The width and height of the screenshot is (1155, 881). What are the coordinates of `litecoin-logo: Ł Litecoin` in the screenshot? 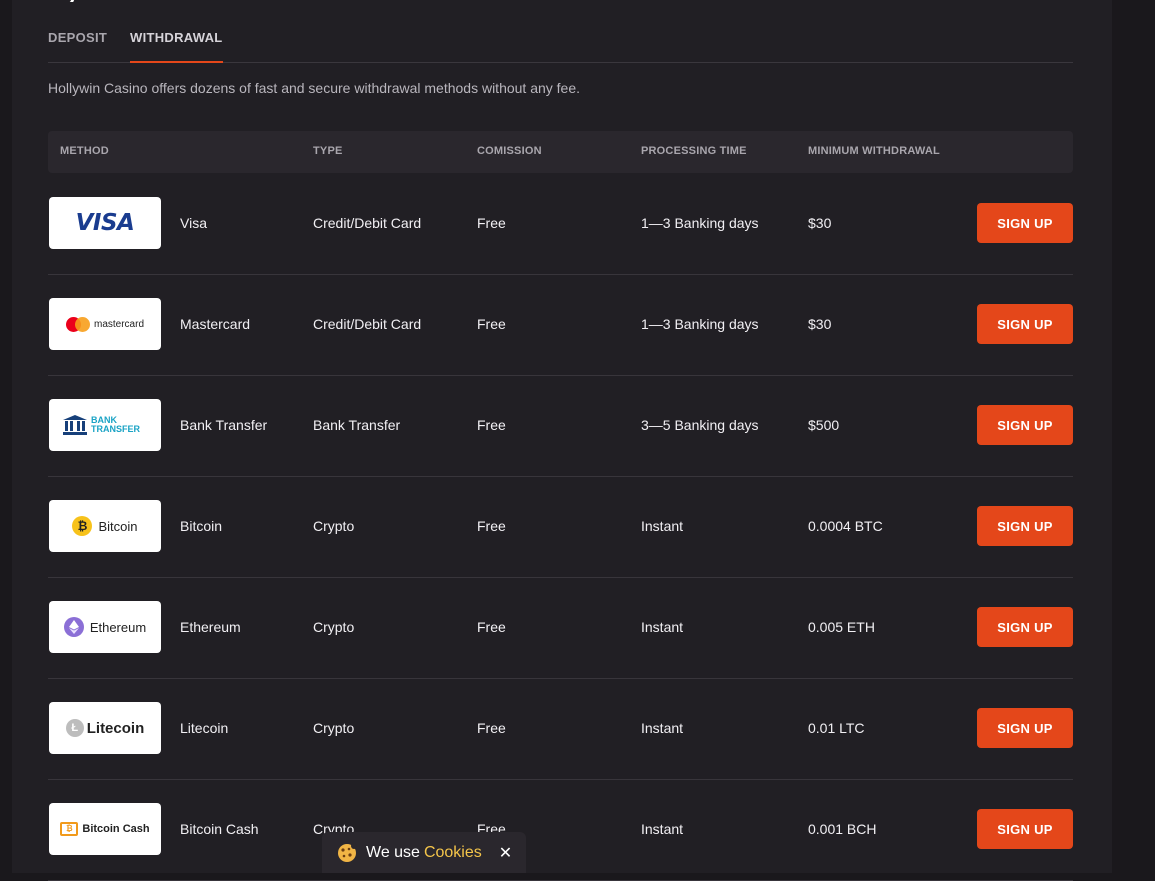 It's located at (105, 728).